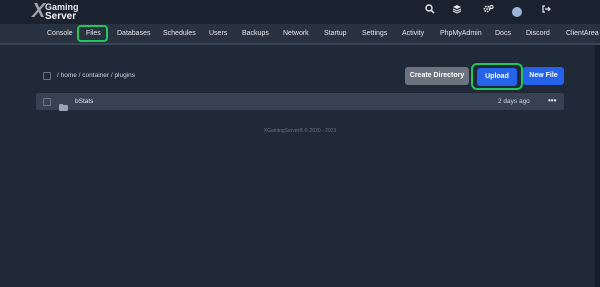 This screenshot has height=287, width=600. I want to click on logo-text-line2: Server, so click(61, 16).